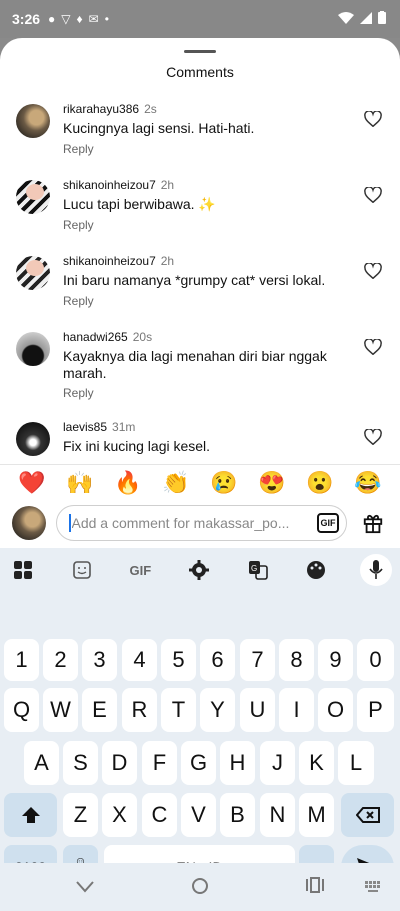  I want to click on gif-button: GIF, so click(328, 523).